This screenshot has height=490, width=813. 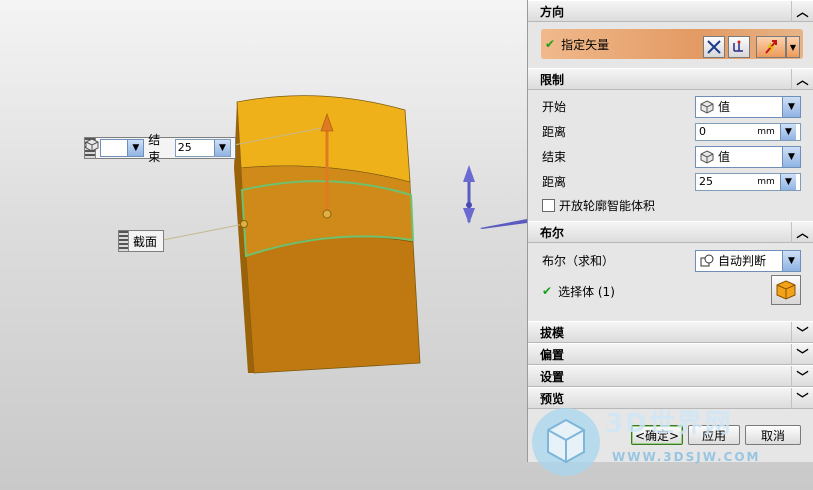 I want to click on end-distance-input: 25 mm ▼, so click(x=748, y=181).